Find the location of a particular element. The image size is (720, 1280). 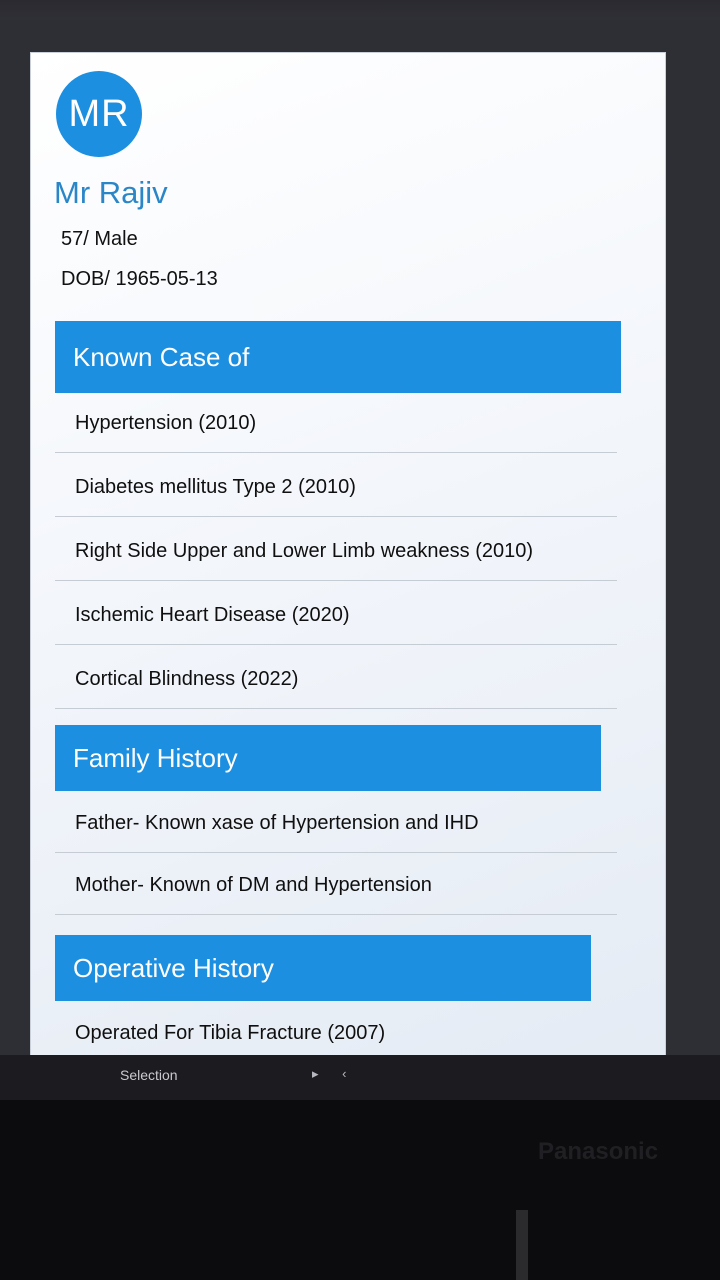

monitor-stand is located at coordinates (522, 1245).